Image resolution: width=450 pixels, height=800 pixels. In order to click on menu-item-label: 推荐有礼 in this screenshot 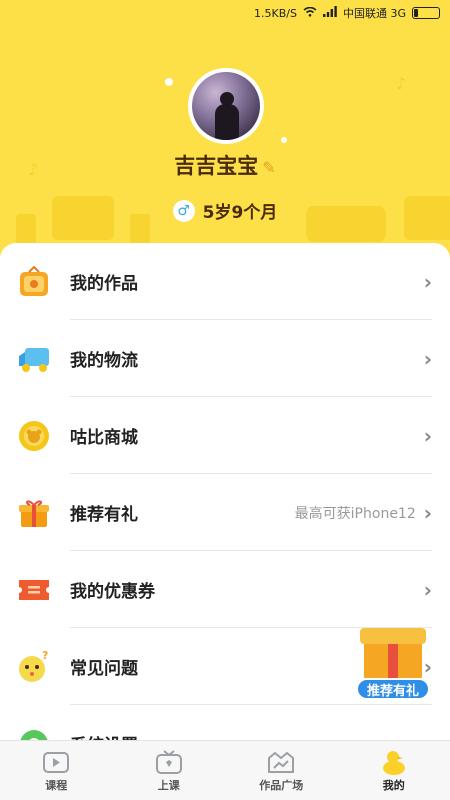, I will do `click(104, 515)`.